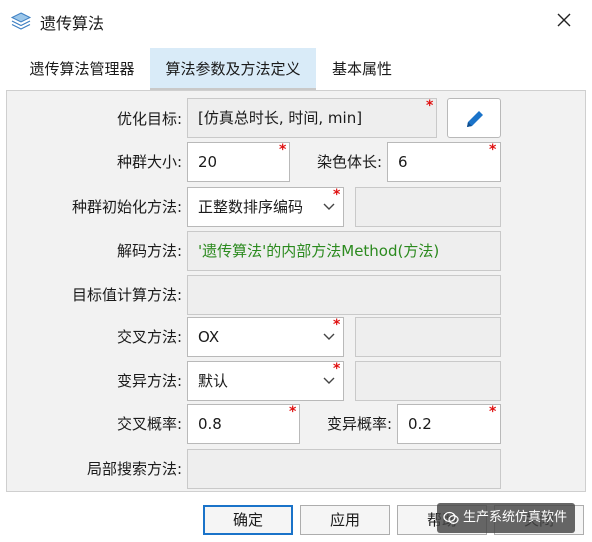  I want to click on tab-basic-properties: 基本属性, so click(362, 69).